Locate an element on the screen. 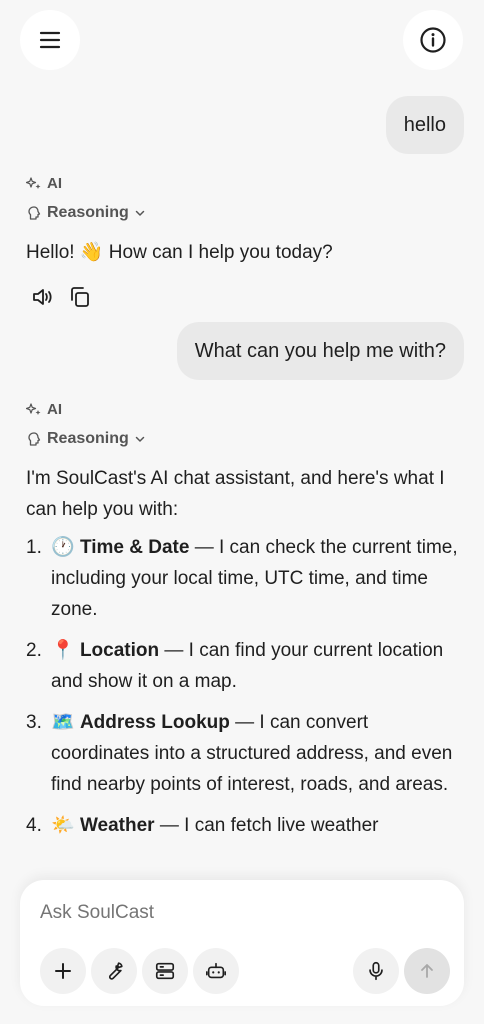  copy-icon is located at coordinates (80, 297).